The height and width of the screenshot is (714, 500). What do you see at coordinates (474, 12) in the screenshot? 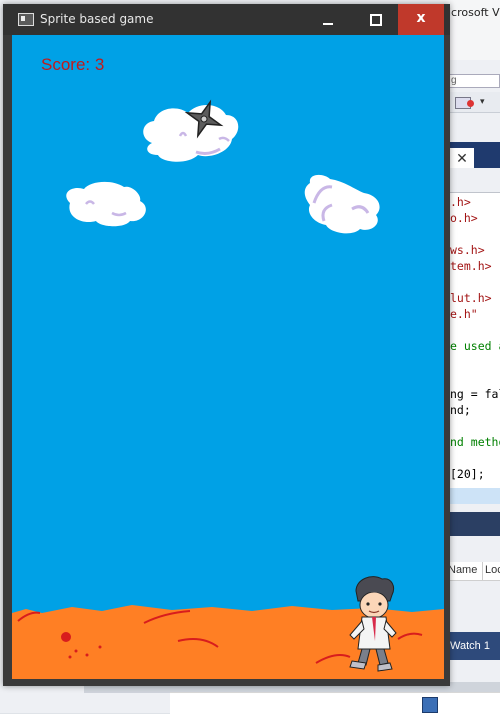
I see `ide-title-text: icrosoft V` at bounding box center [474, 12].